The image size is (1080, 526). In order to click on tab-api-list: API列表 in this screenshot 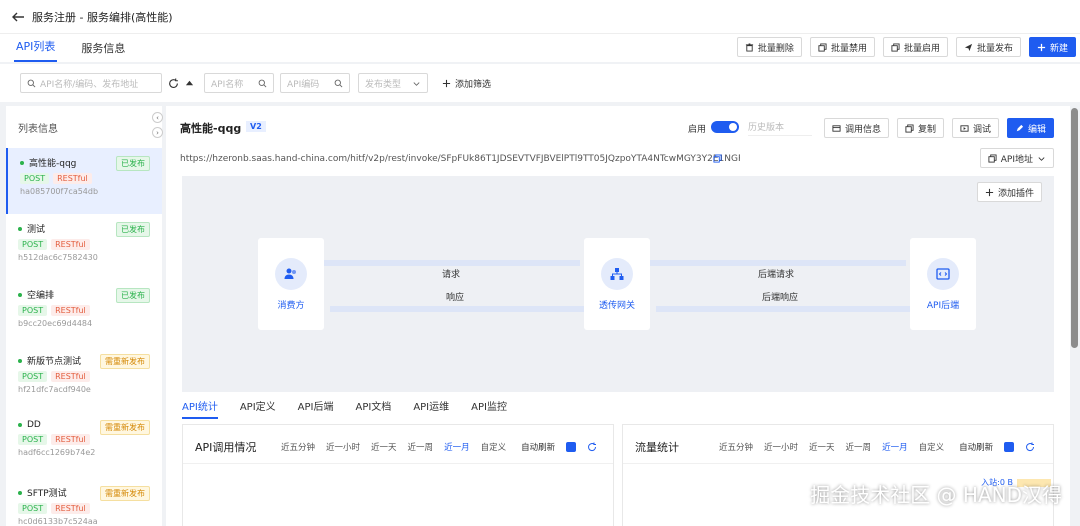, I will do `click(36, 50)`.